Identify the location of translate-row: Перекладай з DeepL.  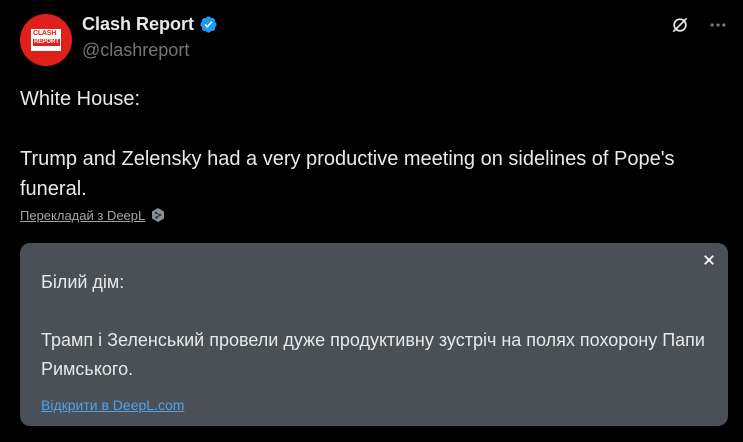
(93, 215).